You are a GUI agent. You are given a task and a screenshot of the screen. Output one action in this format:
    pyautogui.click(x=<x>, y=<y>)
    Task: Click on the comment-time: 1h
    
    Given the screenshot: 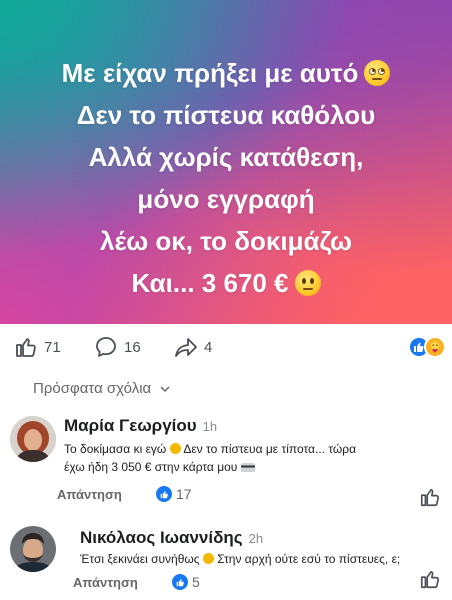 What is the action you would take?
    pyautogui.click(x=210, y=426)
    